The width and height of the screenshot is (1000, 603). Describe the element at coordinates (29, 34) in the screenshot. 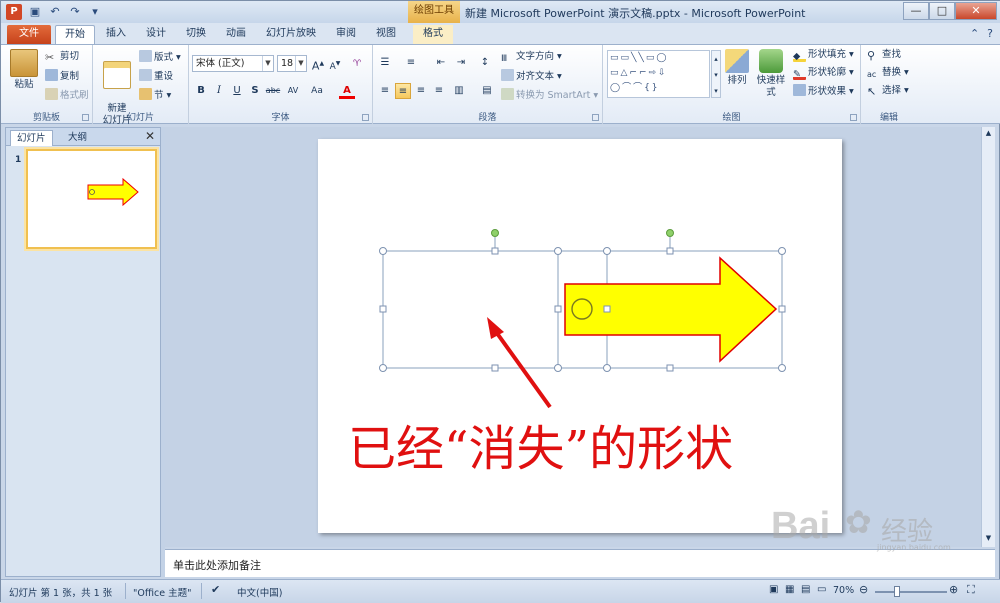

I see `tab-file: 文件` at that location.